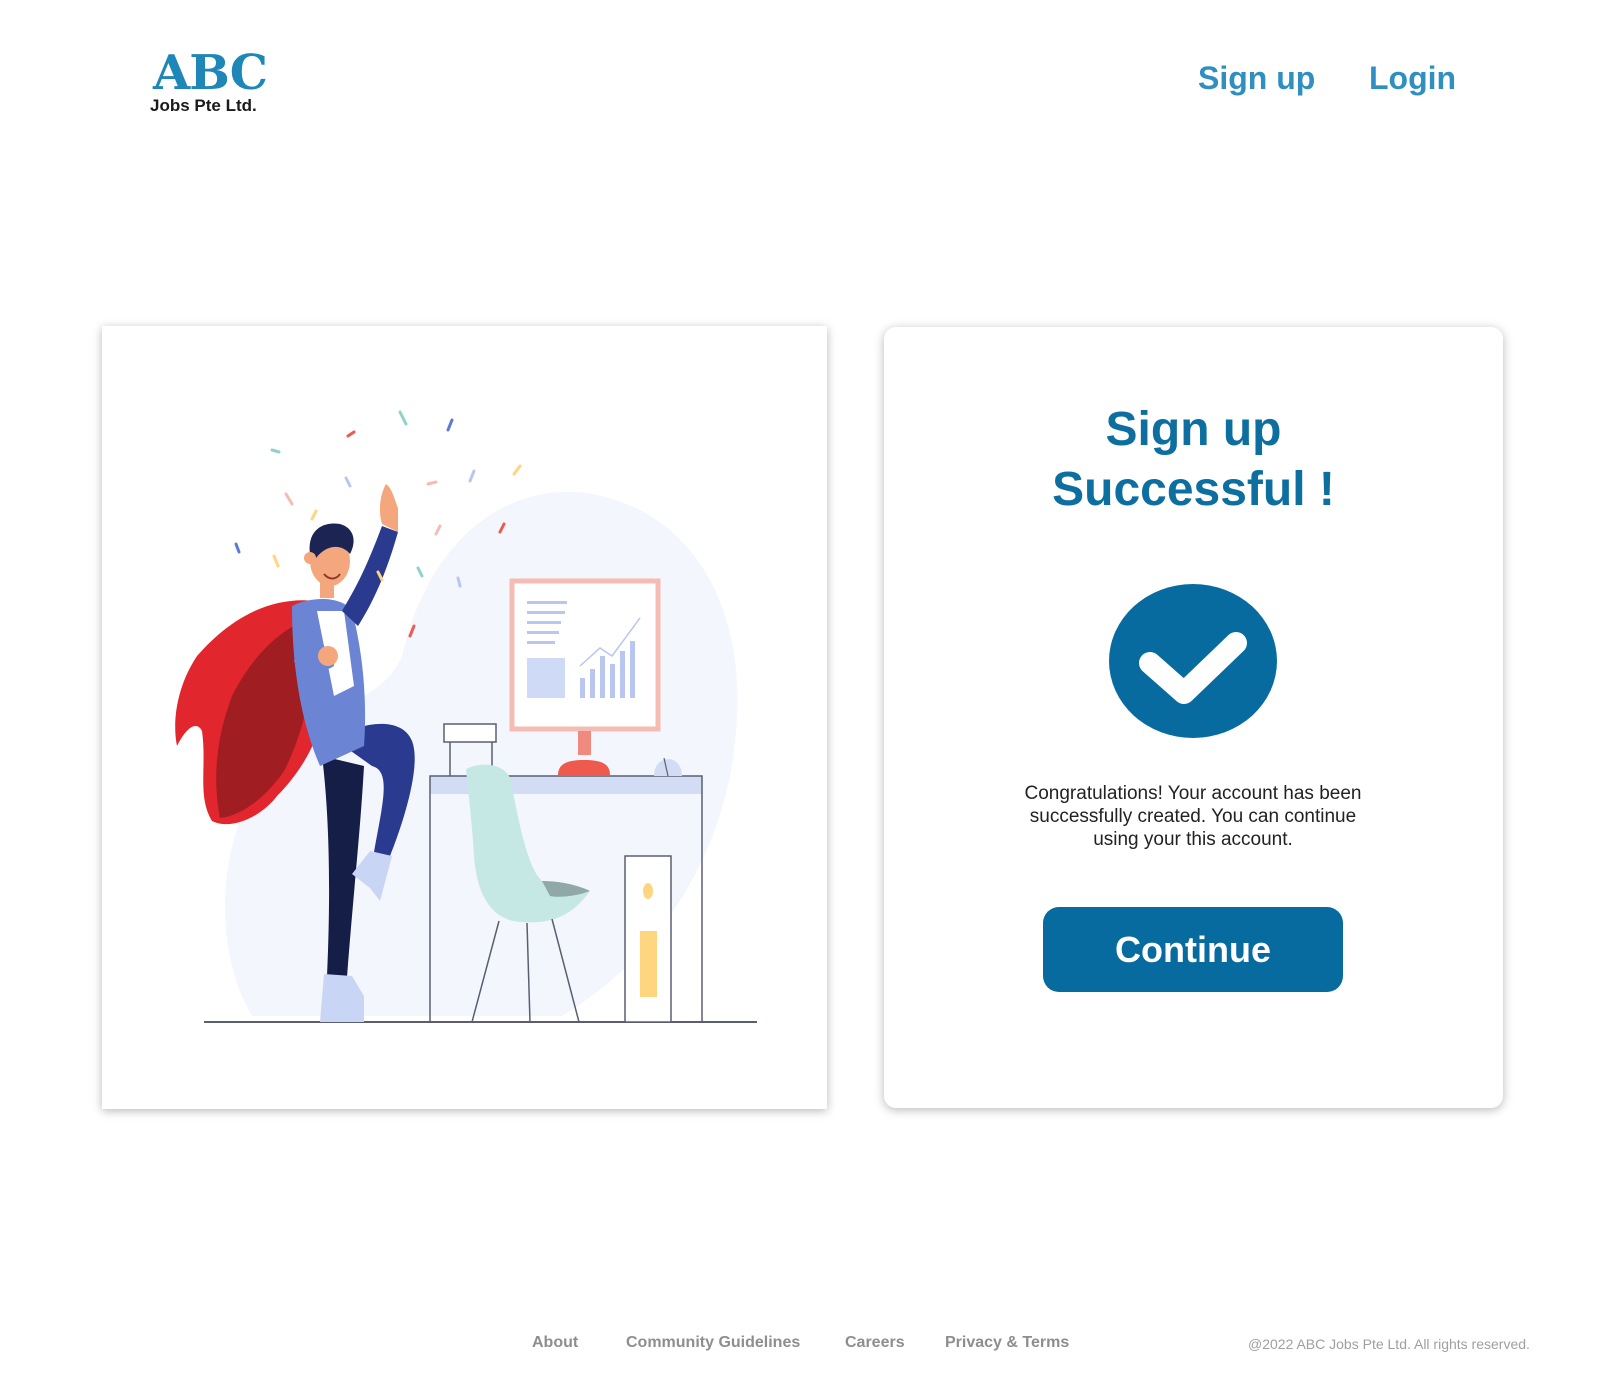  What do you see at coordinates (1193, 460) in the screenshot?
I see `success-title: Sign up Successful !` at bounding box center [1193, 460].